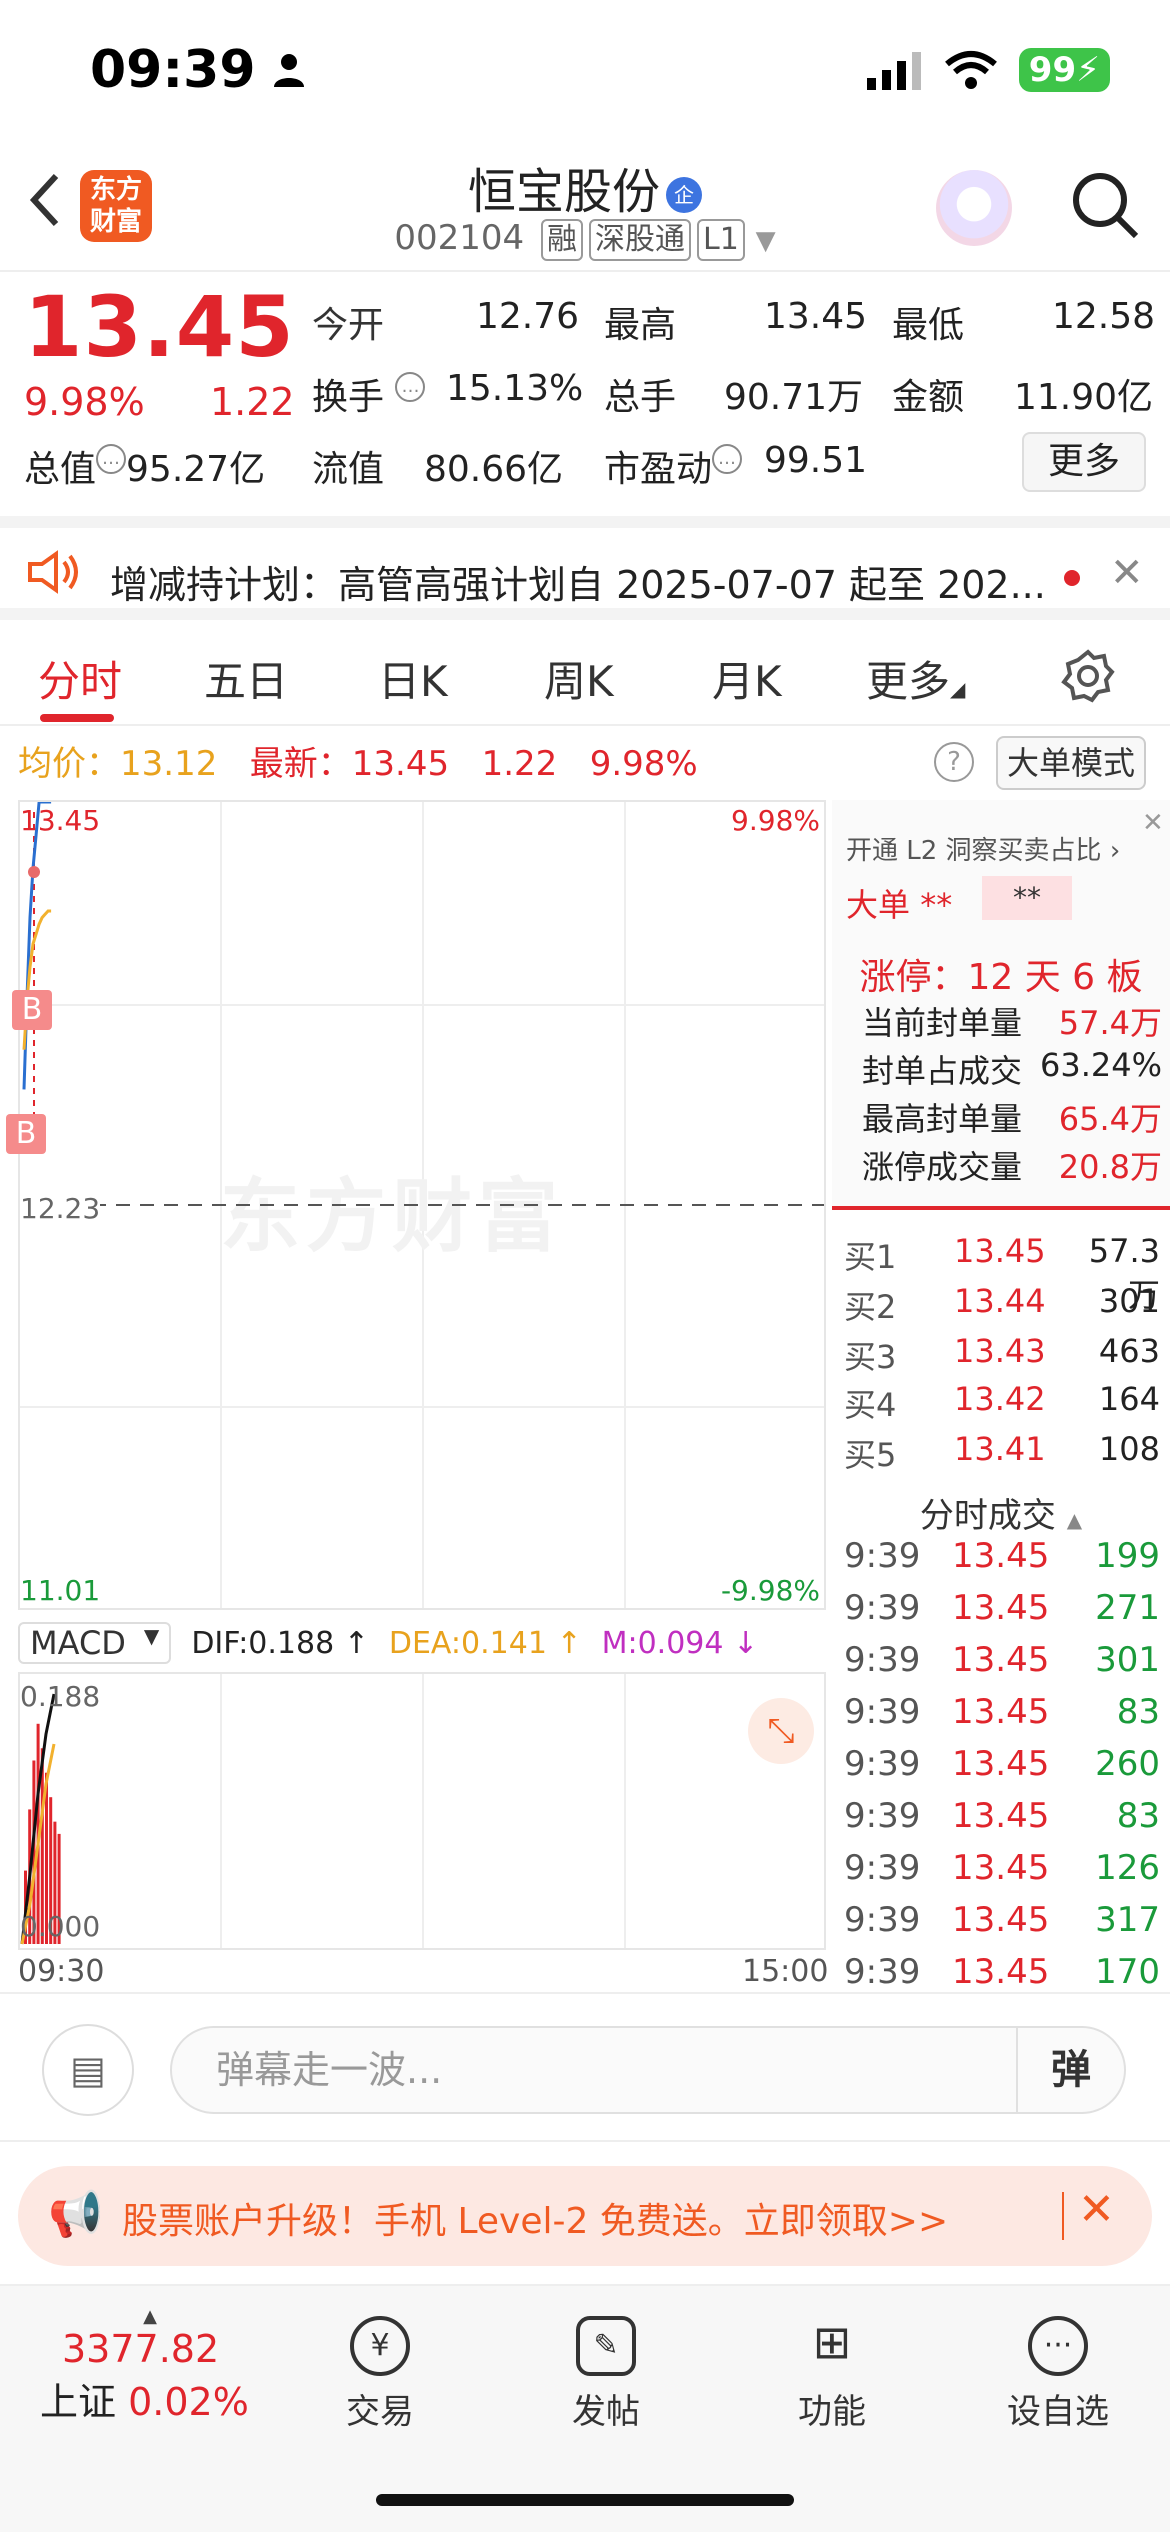 The height and width of the screenshot is (2532, 1170). Describe the element at coordinates (246, 678) in the screenshot. I see `tab-five-day: 五日` at that location.